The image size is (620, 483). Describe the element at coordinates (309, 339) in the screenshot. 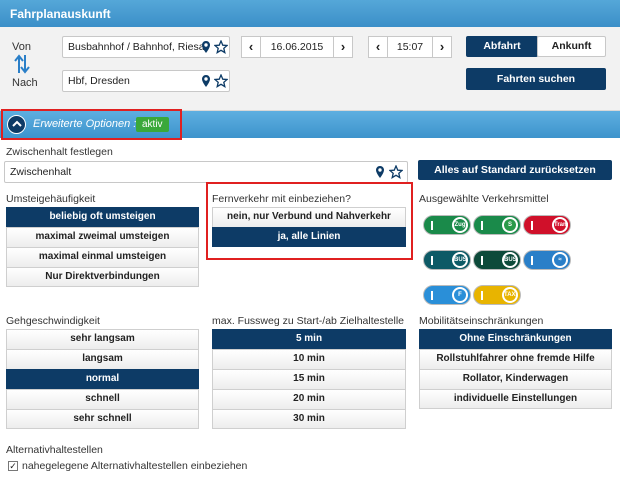

I see `option-row: 5 min` at that location.